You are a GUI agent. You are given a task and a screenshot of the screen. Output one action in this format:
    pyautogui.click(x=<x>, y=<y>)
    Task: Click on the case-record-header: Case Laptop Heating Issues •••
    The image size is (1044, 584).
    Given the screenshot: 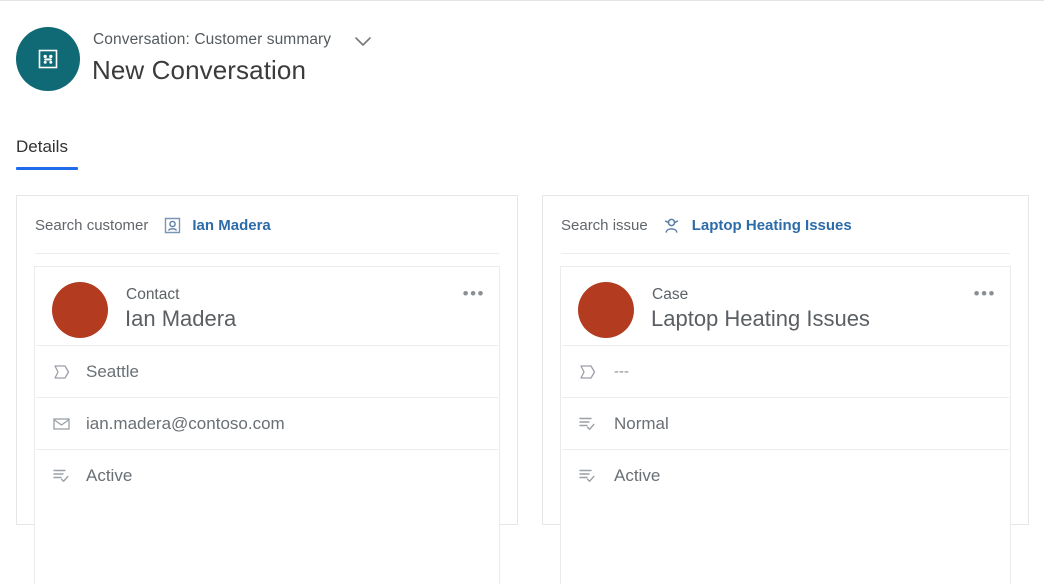 What is the action you would take?
    pyautogui.click(x=785, y=306)
    